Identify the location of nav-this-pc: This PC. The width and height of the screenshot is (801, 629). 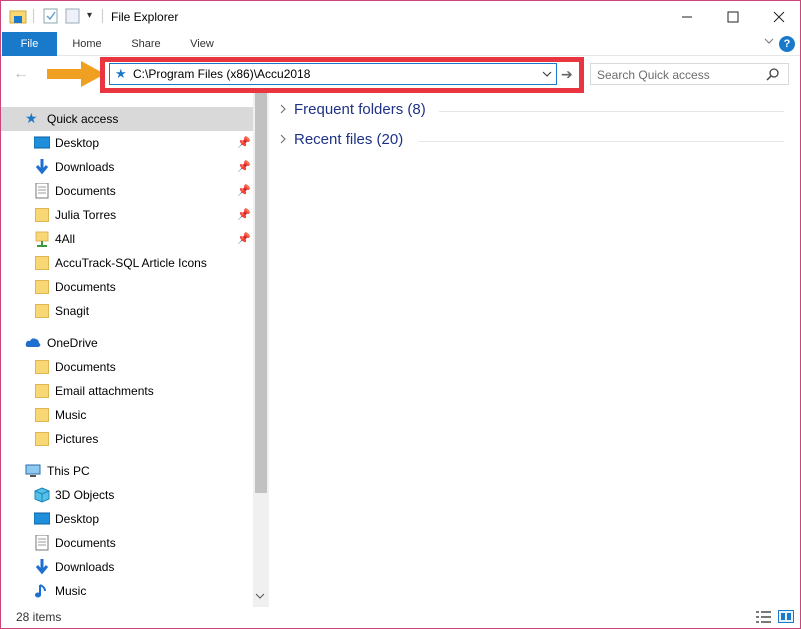
(127, 471).